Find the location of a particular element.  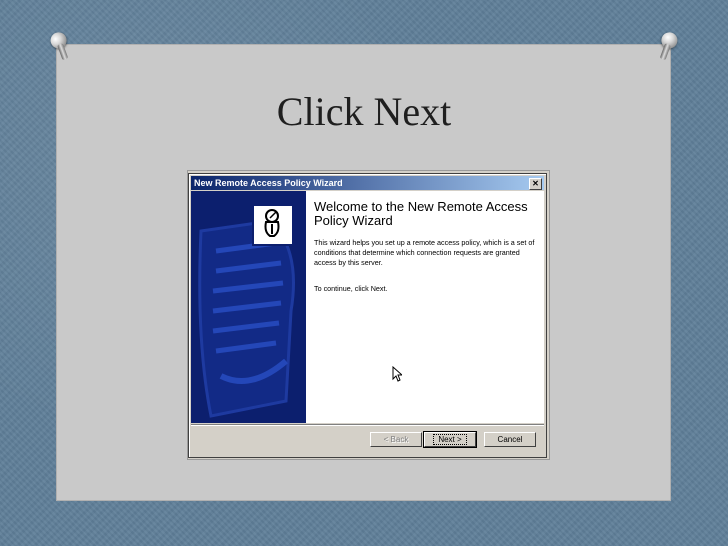

wizard-instruction: To continue, click Next. is located at coordinates (351, 288).